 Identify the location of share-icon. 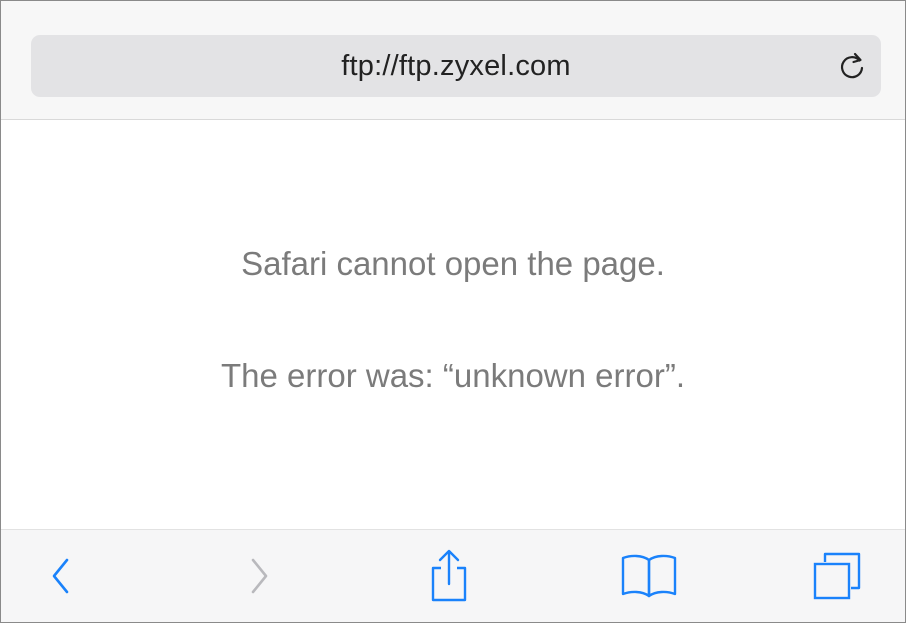
(449, 576).